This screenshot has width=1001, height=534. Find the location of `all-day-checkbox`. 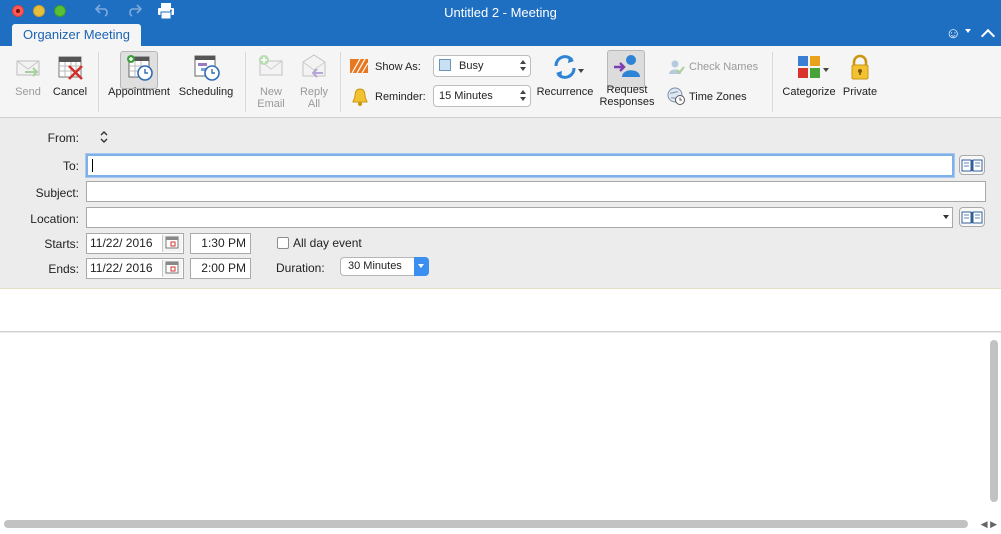

all-day-checkbox is located at coordinates (283, 243).